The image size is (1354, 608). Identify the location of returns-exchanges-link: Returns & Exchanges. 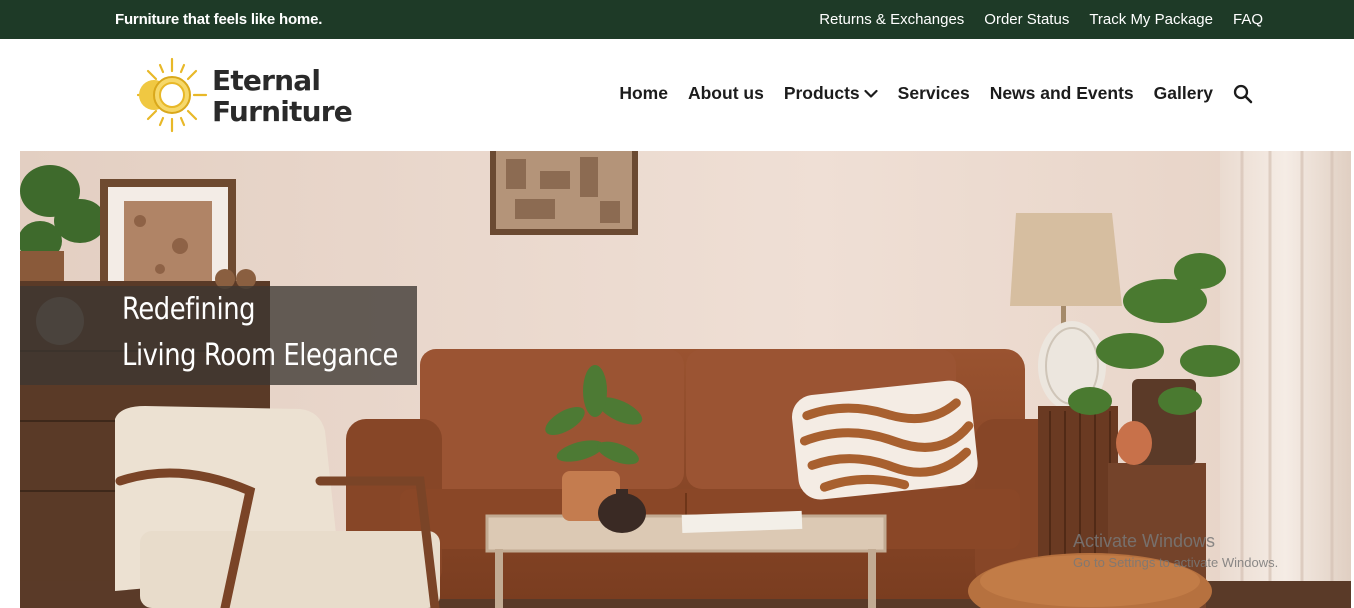
(891, 19).